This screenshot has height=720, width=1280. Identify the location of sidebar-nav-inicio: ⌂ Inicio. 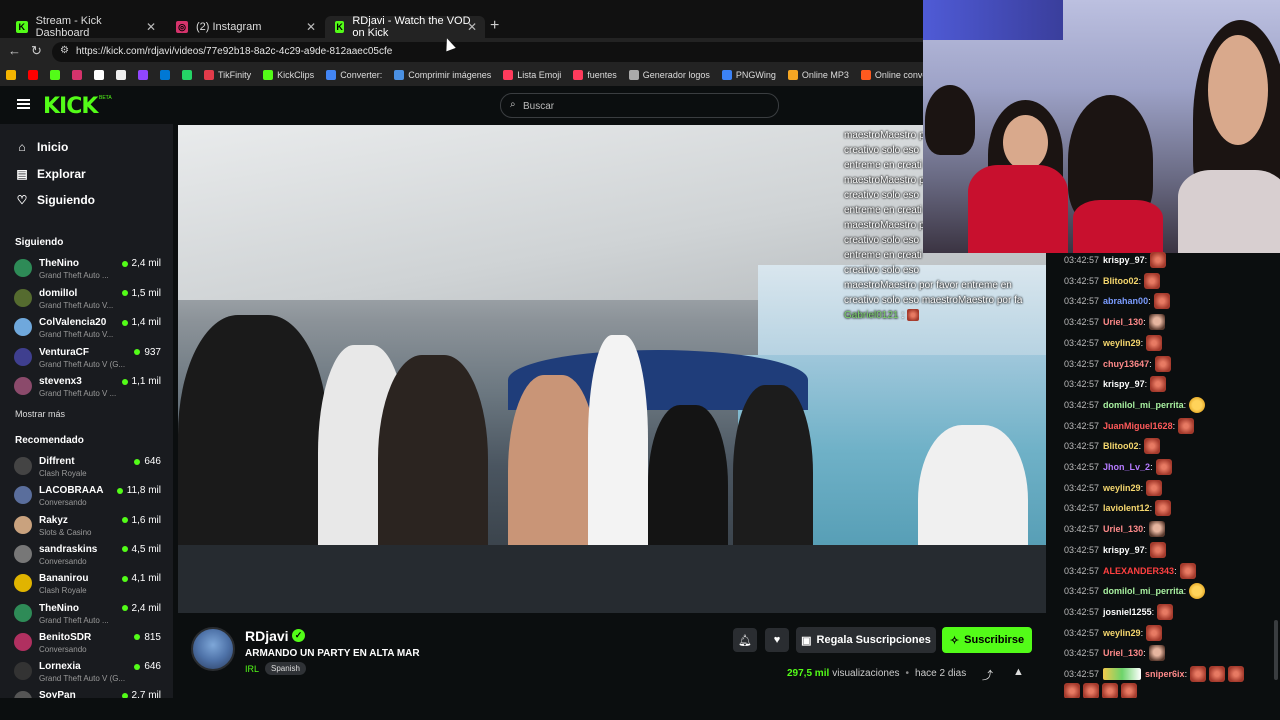
(41, 147).